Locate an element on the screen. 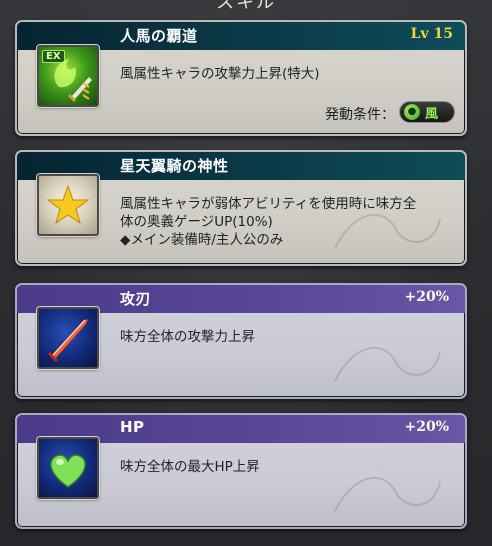 The width and height of the screenshot is (492, 546). heart-icon is located at coordinates (68, 468).